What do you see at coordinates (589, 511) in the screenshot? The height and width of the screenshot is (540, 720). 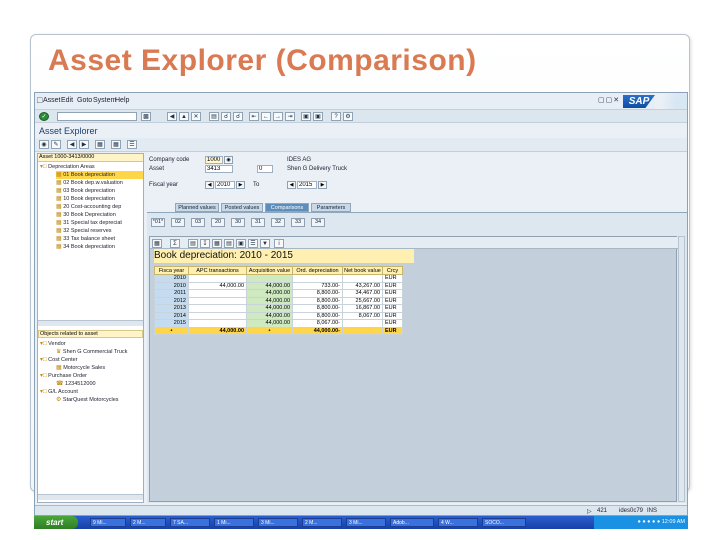 I see `status-nav-icon: ▷` at bounding box center [589, 511].